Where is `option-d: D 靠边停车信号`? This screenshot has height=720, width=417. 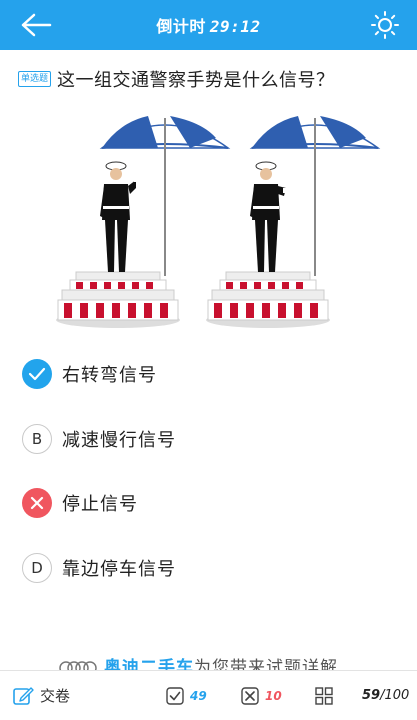
option-d: D 靠边停车信号 is located at coordinates (99, 568).